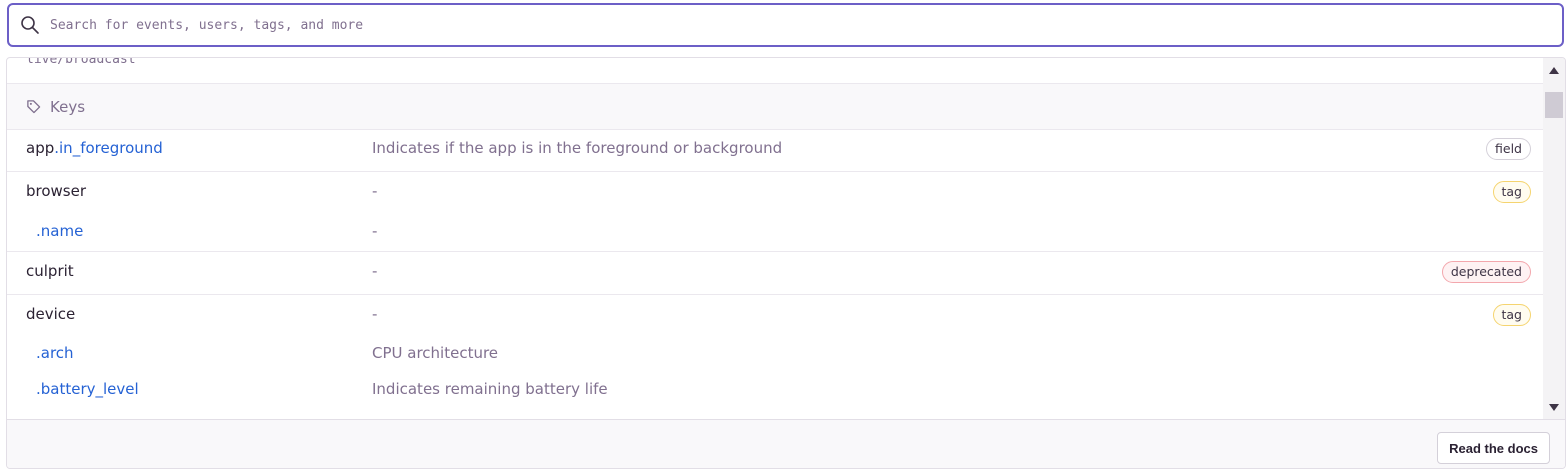  Describe the element at coordinates (51, 314) in the screenshot. I see `key-name: device` at that location.